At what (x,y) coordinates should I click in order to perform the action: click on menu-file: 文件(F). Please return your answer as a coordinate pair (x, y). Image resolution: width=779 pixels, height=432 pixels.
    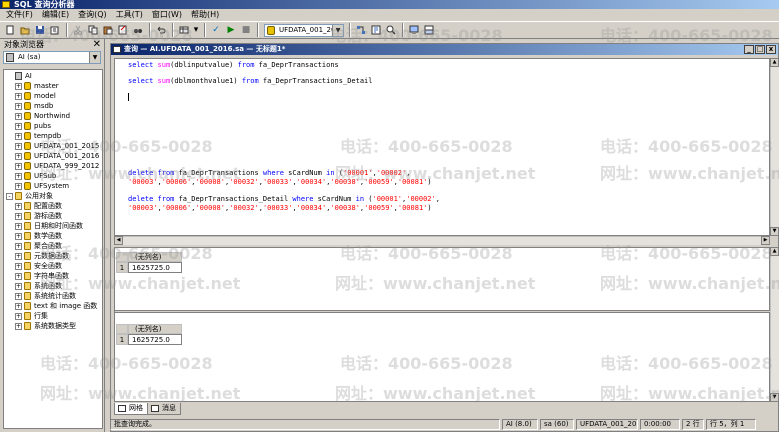
    Looking at the image, I should click on (19, 14).